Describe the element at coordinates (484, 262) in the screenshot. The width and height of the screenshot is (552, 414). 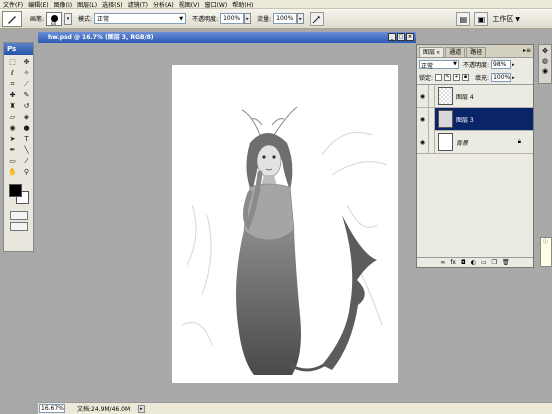
I see `new-group-icon: ▭` at that location.